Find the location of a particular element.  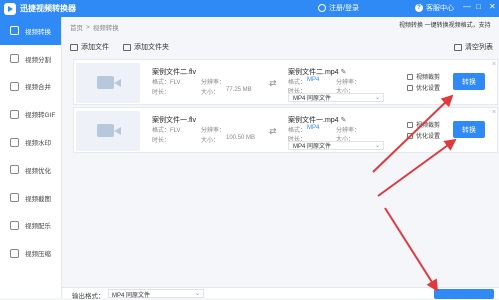

help-icon: ? is located at coordinates (419, 8).